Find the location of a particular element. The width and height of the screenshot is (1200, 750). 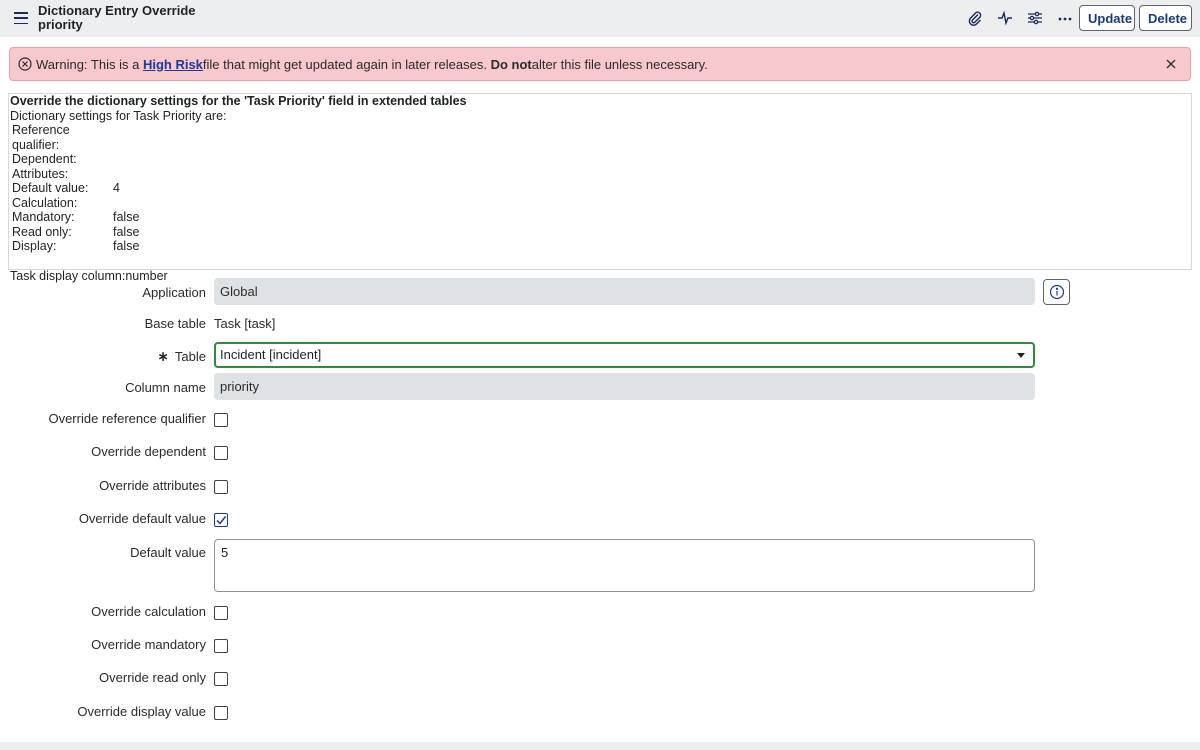

override-dependent-label: Override dependent is located at coordinates (148, 451).